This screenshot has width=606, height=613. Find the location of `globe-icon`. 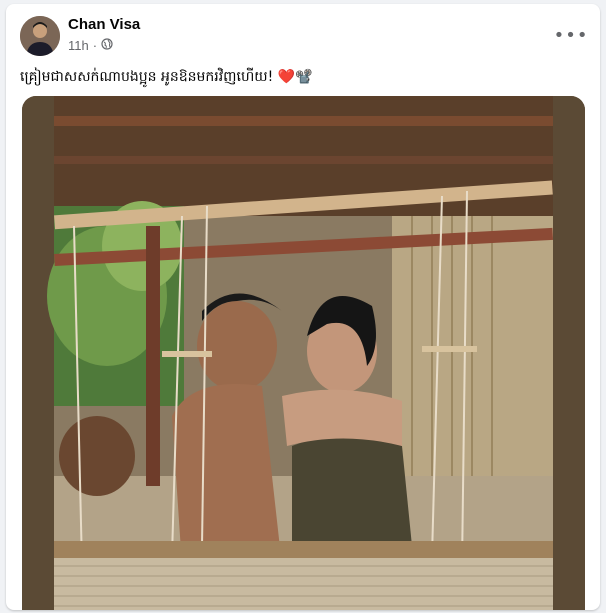

globe-icon is located at coordinates (107, 45).